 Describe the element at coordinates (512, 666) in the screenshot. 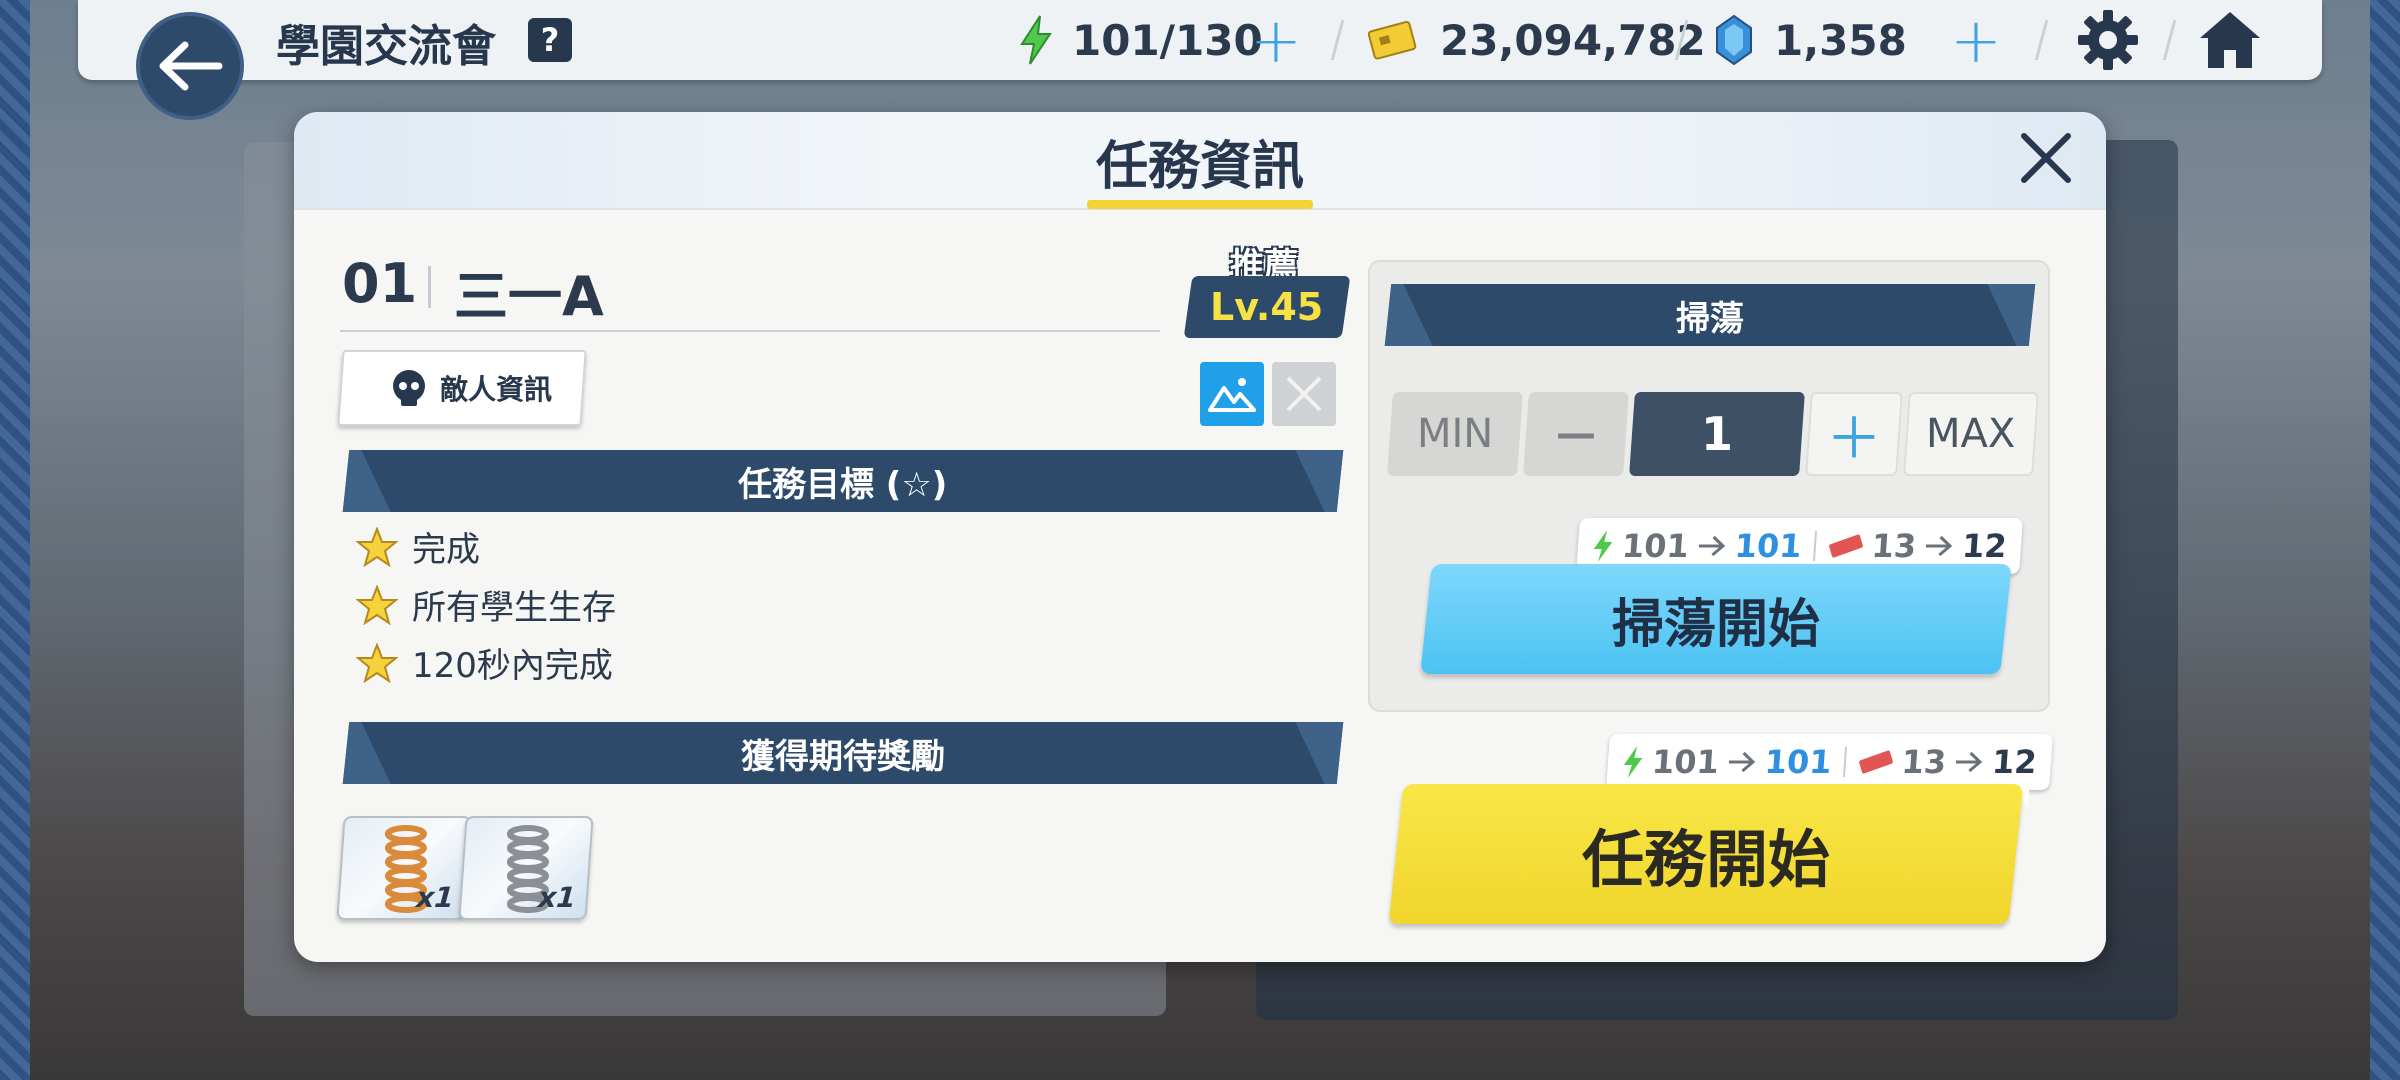

I see `objective-text: 120秒內完成` at that location.